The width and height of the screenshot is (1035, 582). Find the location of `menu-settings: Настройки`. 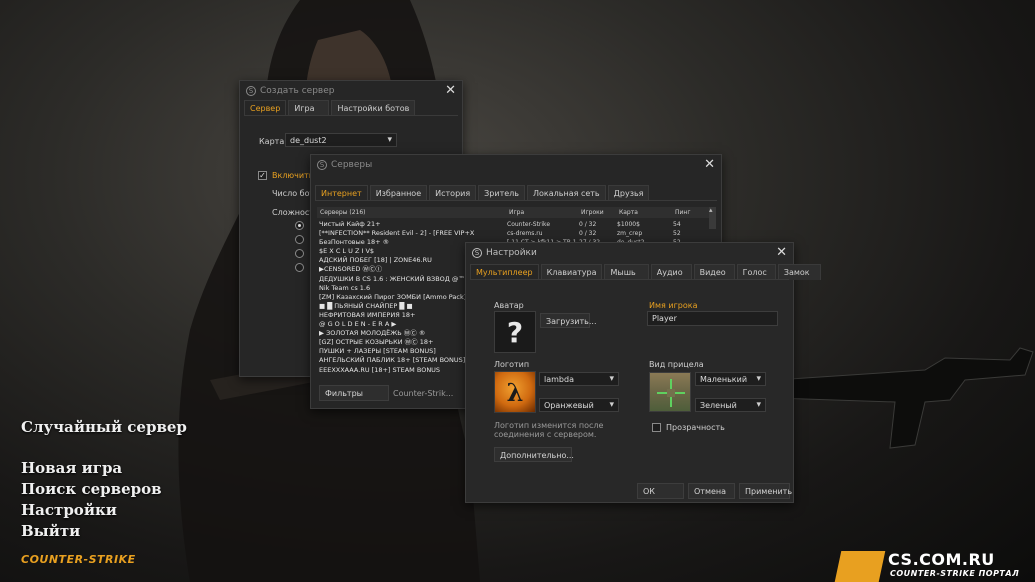

menu-settings: Настройки is located at coordinates (69, 510).